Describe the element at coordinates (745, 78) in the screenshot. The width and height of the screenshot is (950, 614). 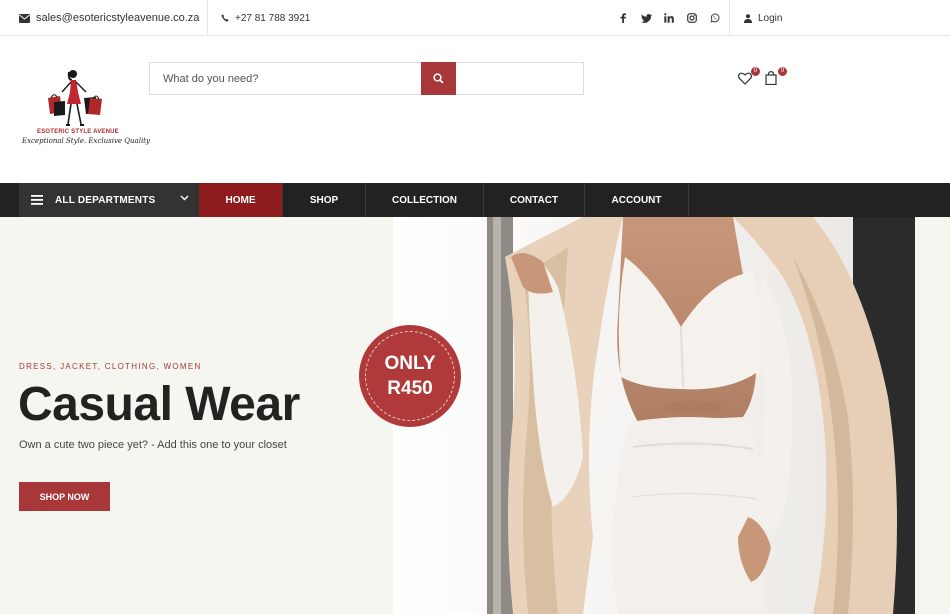
I see `heart-icon` at that location.